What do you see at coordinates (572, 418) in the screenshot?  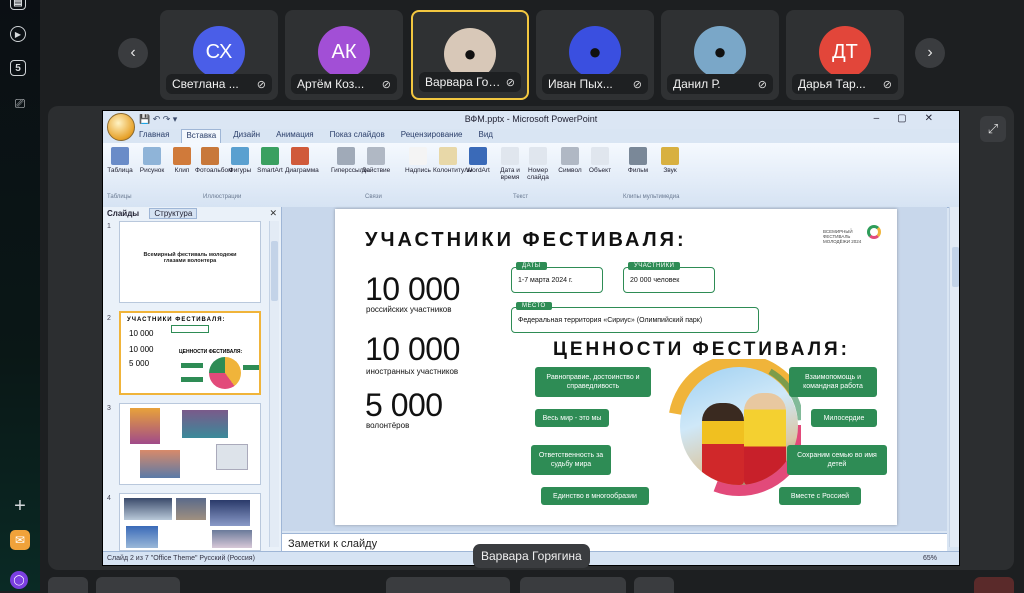 I see `value-item: Весь мир - это мы` at bounding box center [572, 418].